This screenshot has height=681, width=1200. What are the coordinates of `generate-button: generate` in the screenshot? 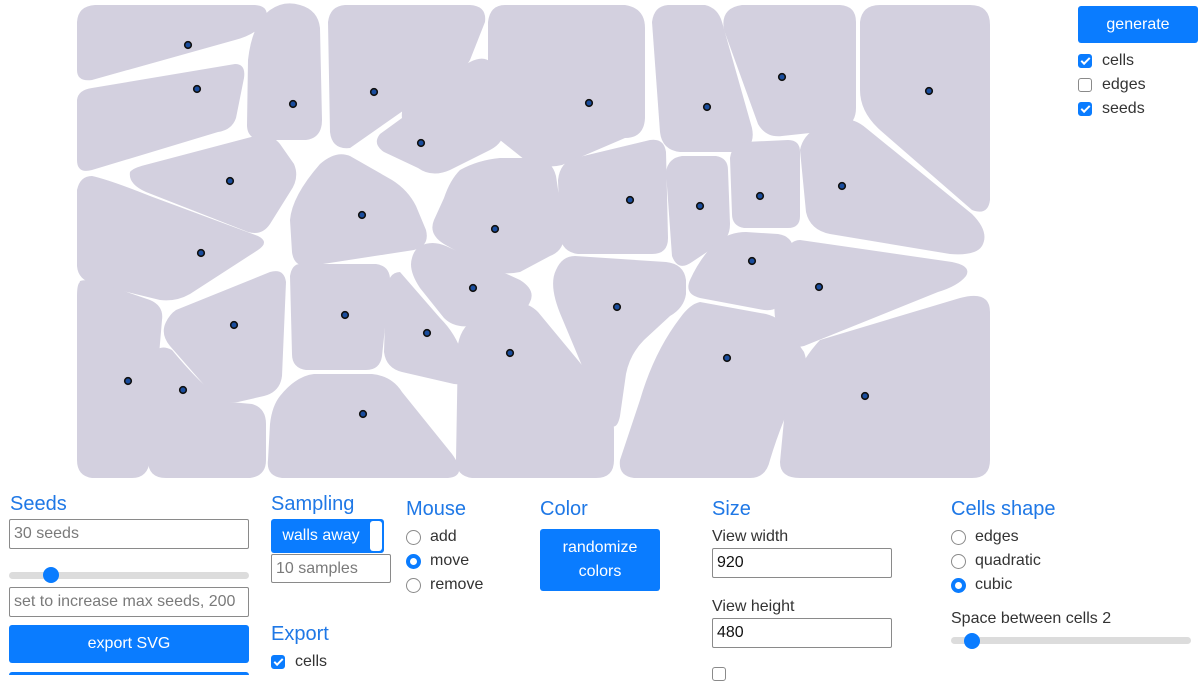 It's located at (1138, 24).